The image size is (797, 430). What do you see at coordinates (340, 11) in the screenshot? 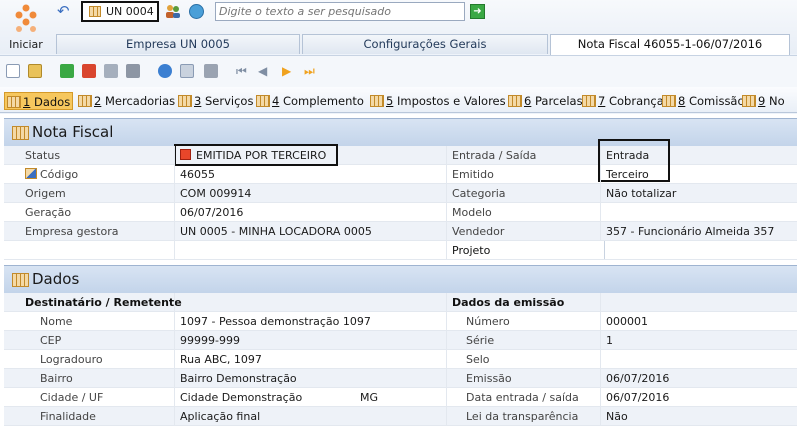
I see `search-input` at bounding box center [340, 11].